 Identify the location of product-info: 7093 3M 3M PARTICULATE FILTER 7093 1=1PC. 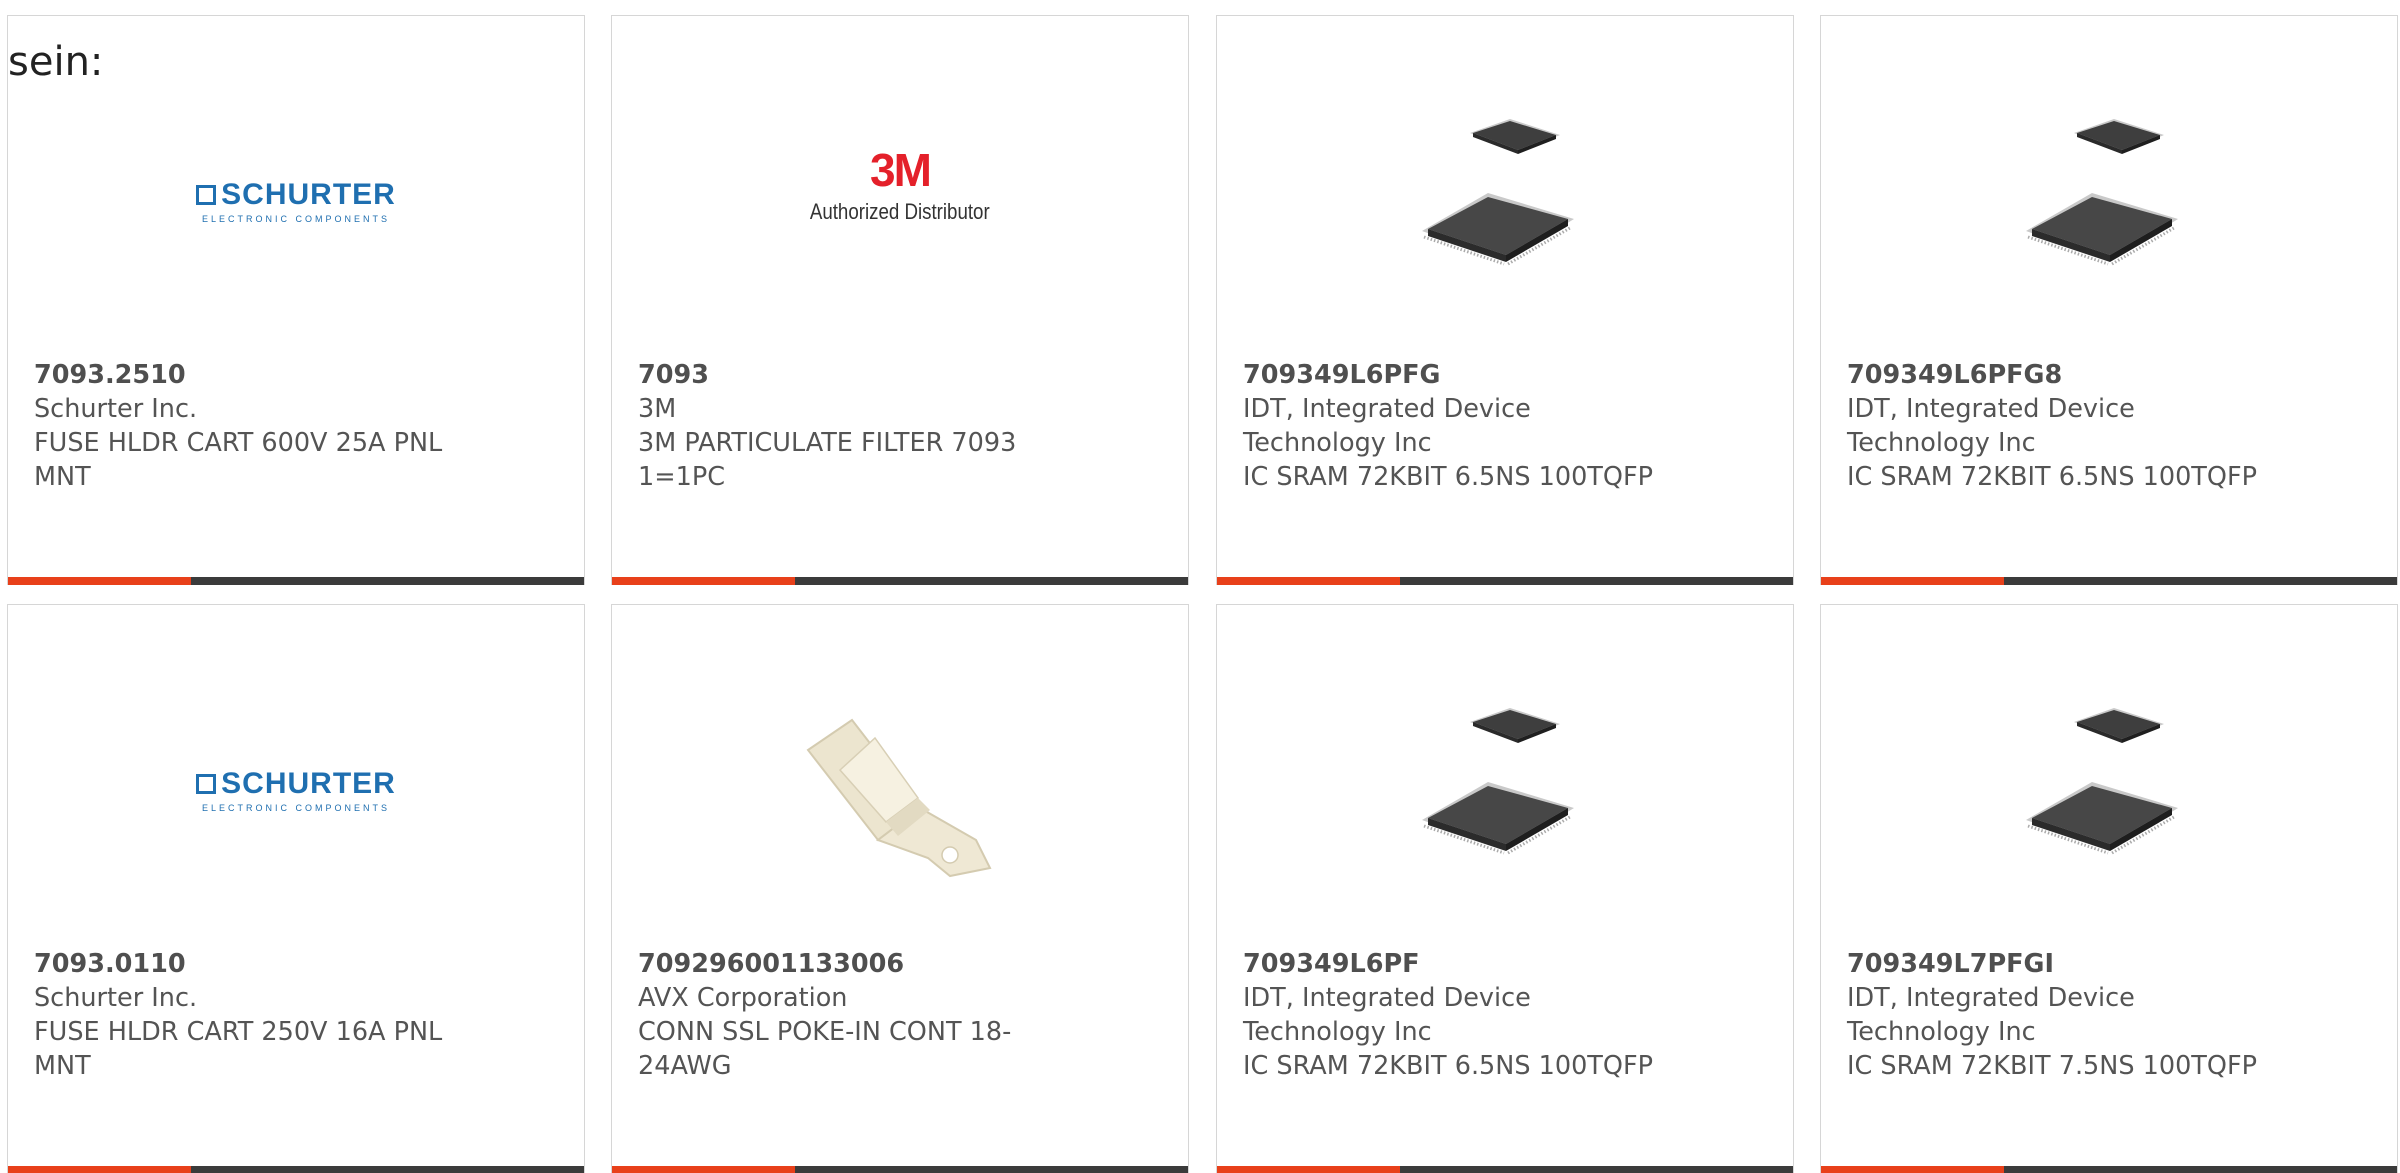
(853, 426).